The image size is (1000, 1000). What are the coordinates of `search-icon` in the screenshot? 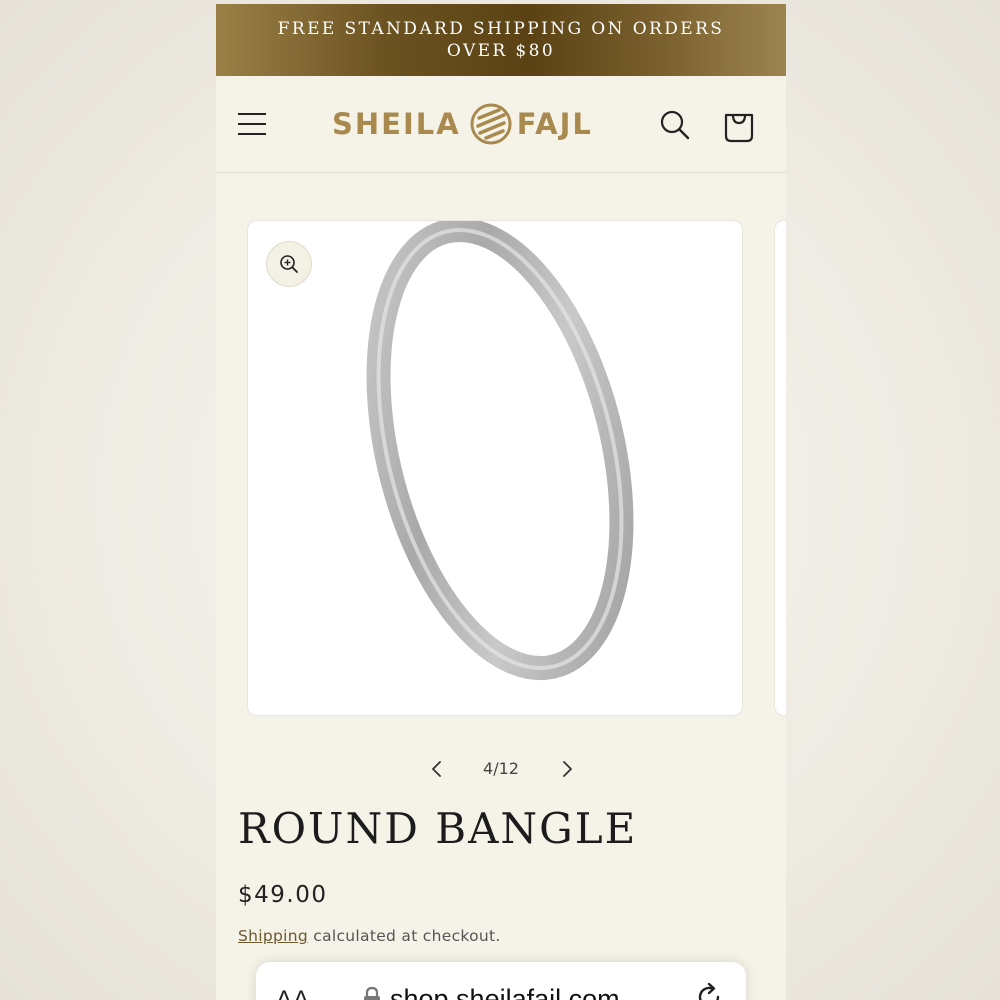 It's located at (675, 125).